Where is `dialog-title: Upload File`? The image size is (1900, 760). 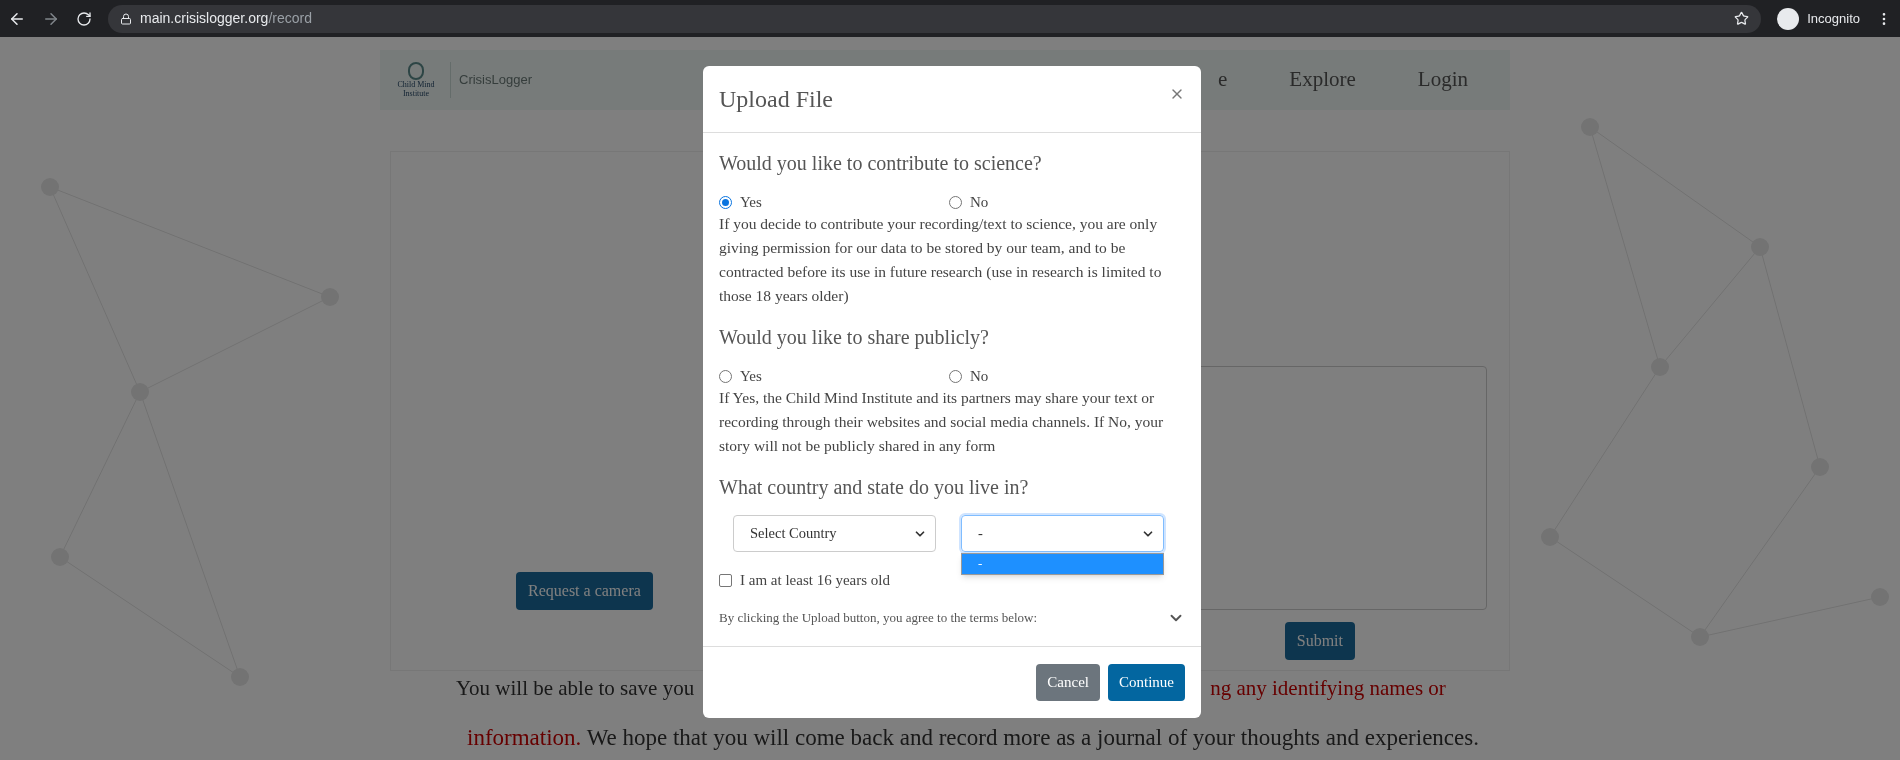 dialog-title: Upload File is located at coordinates (776, 99).